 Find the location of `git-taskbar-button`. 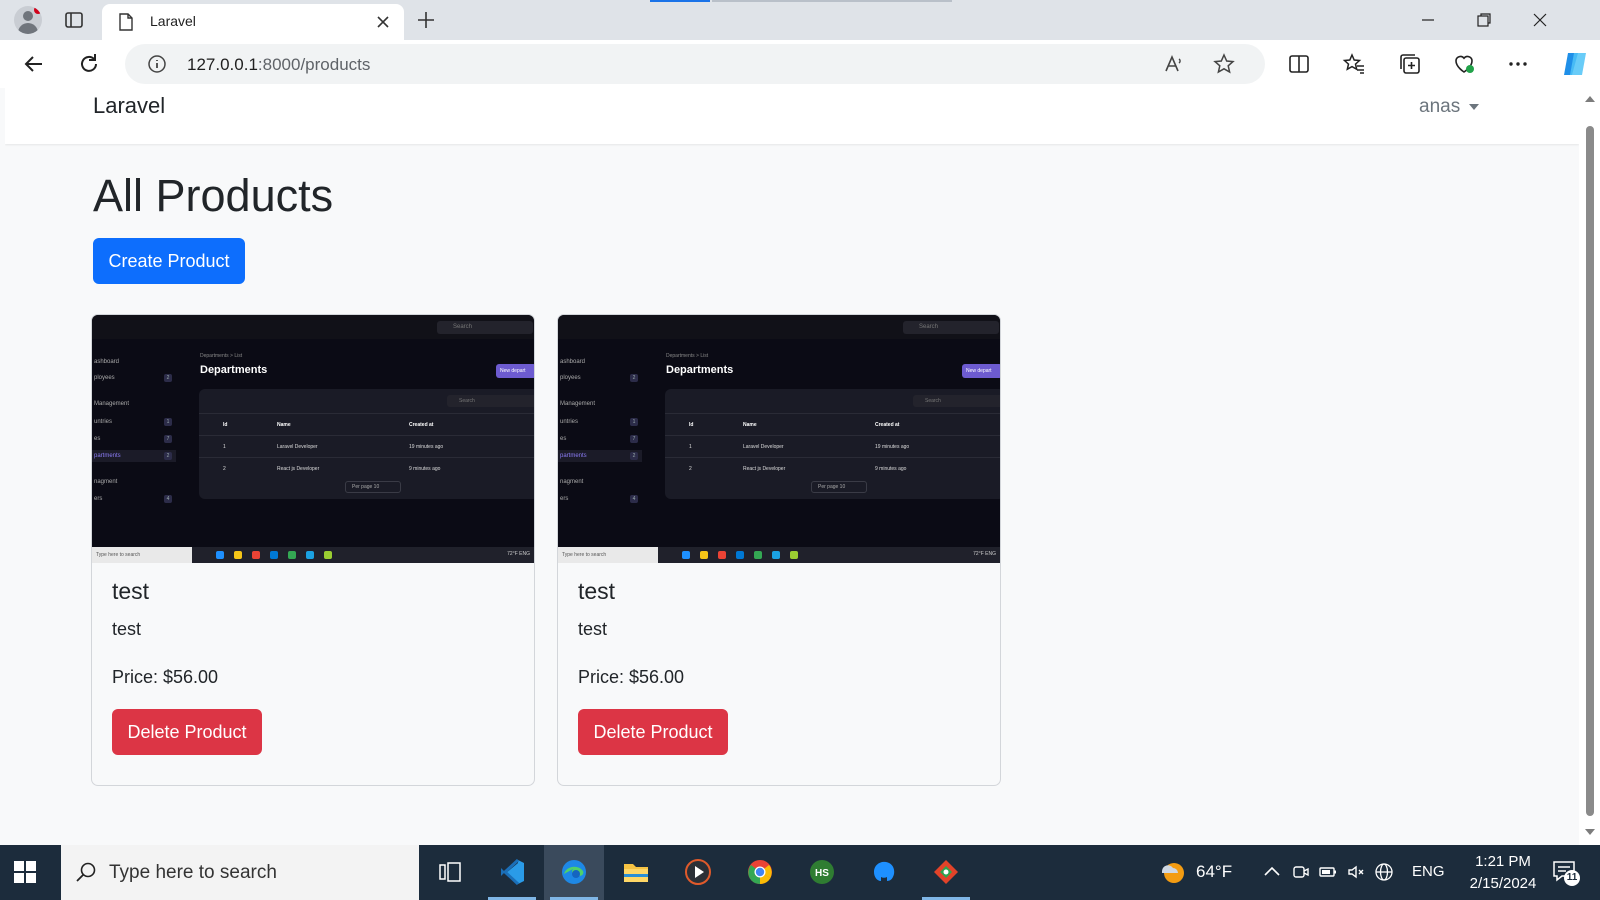

git-taskbar-button is located at coordinates (946, 872).